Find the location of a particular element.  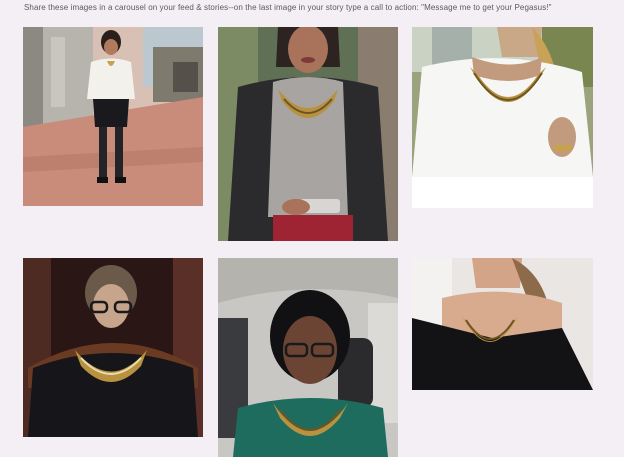

photo-car-selfie is located at coordinates (308, 357).